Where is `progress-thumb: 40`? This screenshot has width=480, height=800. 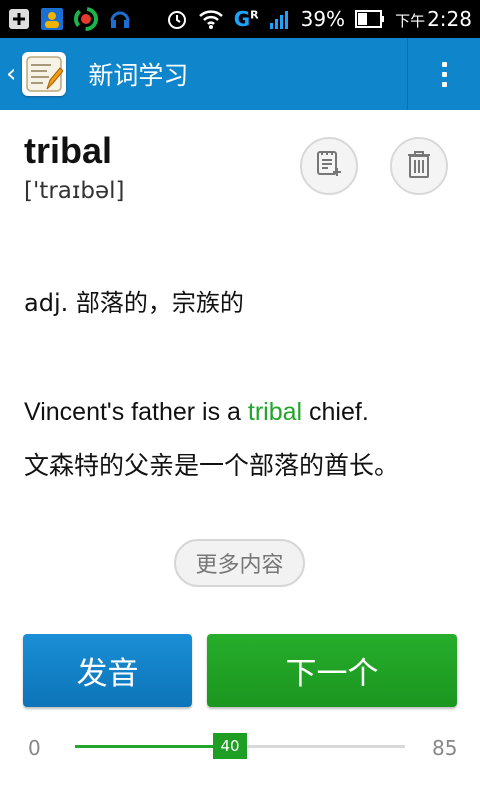
progress-thumb: 40 is located at coordinates (230, 746).